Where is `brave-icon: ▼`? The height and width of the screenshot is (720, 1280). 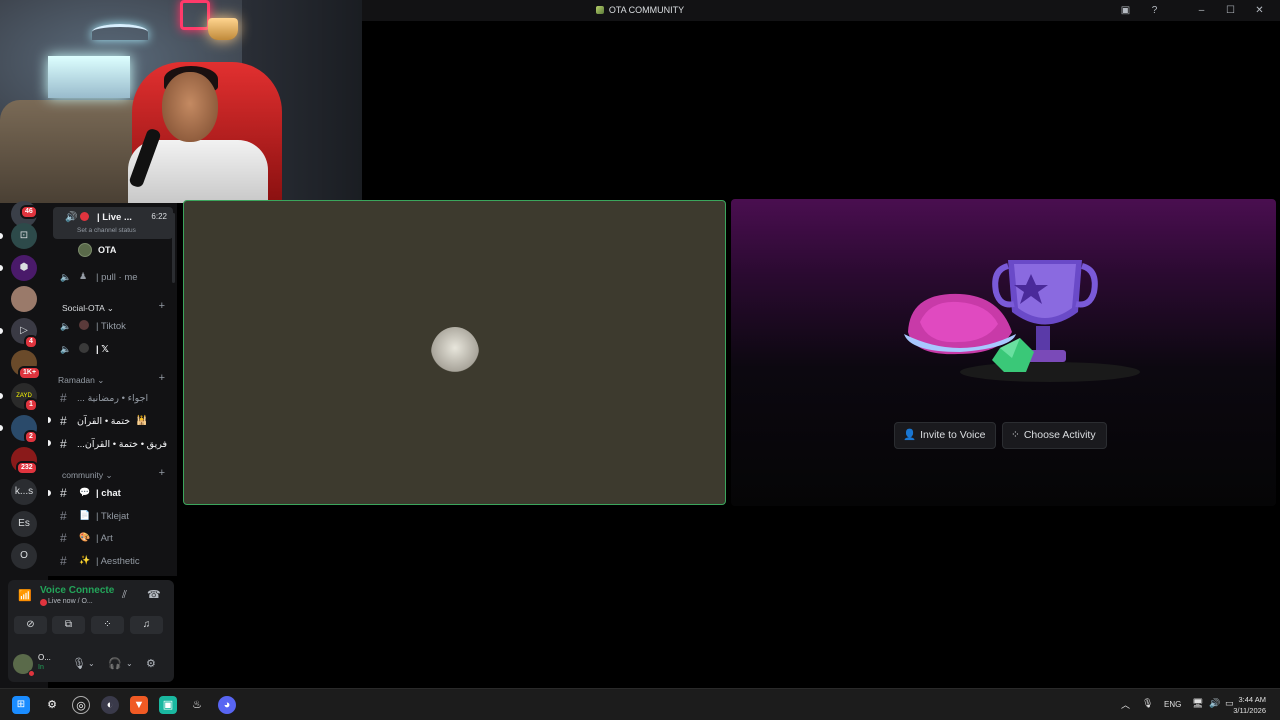
brave-icon: ▼ is located at coordinates (139, 705).